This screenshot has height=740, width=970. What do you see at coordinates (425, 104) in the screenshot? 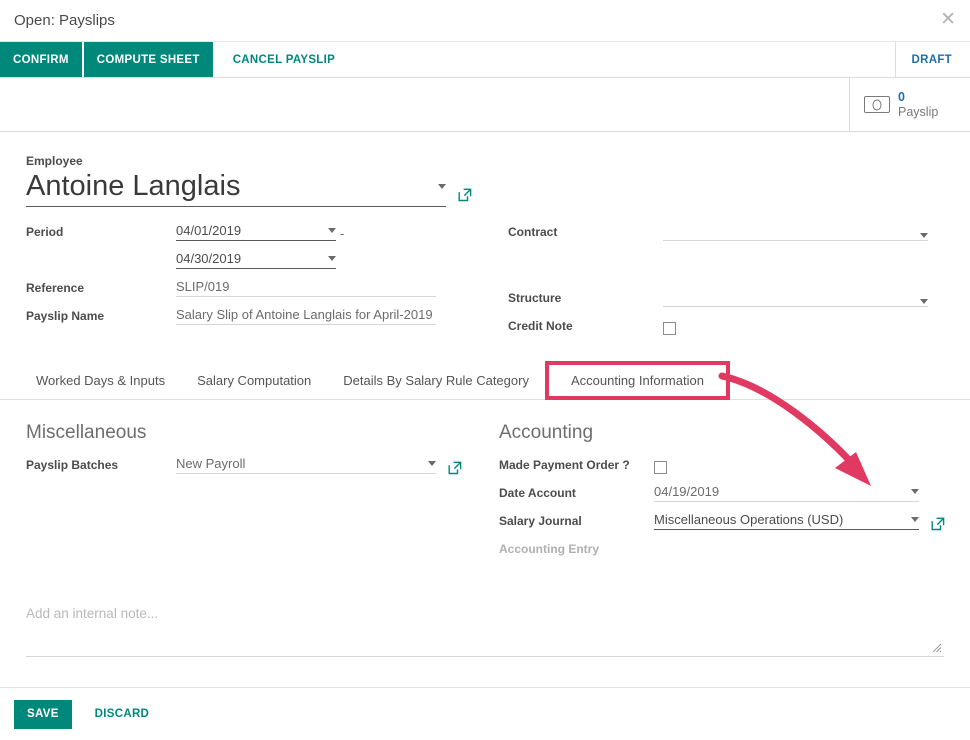
I see `stat-row-spacer` at bounding box center [425, 104].